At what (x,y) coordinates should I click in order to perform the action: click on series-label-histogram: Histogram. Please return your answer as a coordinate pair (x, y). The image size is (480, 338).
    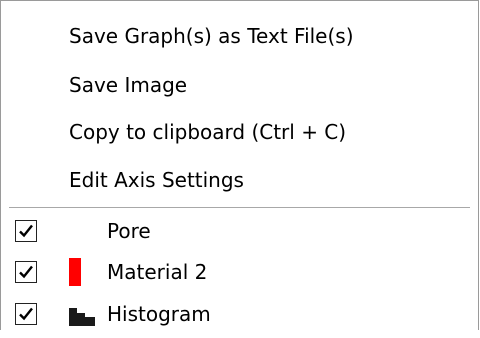
    Looking at the image, I should click on (159, 314).